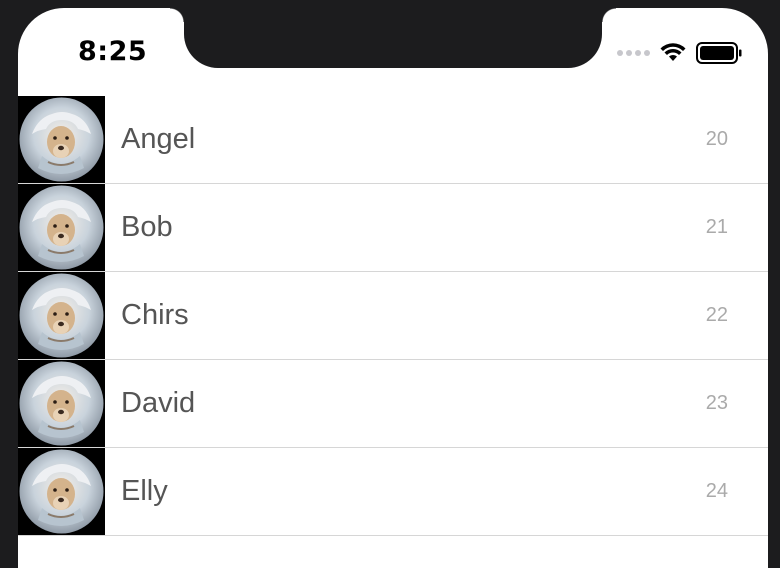 This screenshot has width=780, height=568. I want to click on item-age: 22, so click(716, 315).